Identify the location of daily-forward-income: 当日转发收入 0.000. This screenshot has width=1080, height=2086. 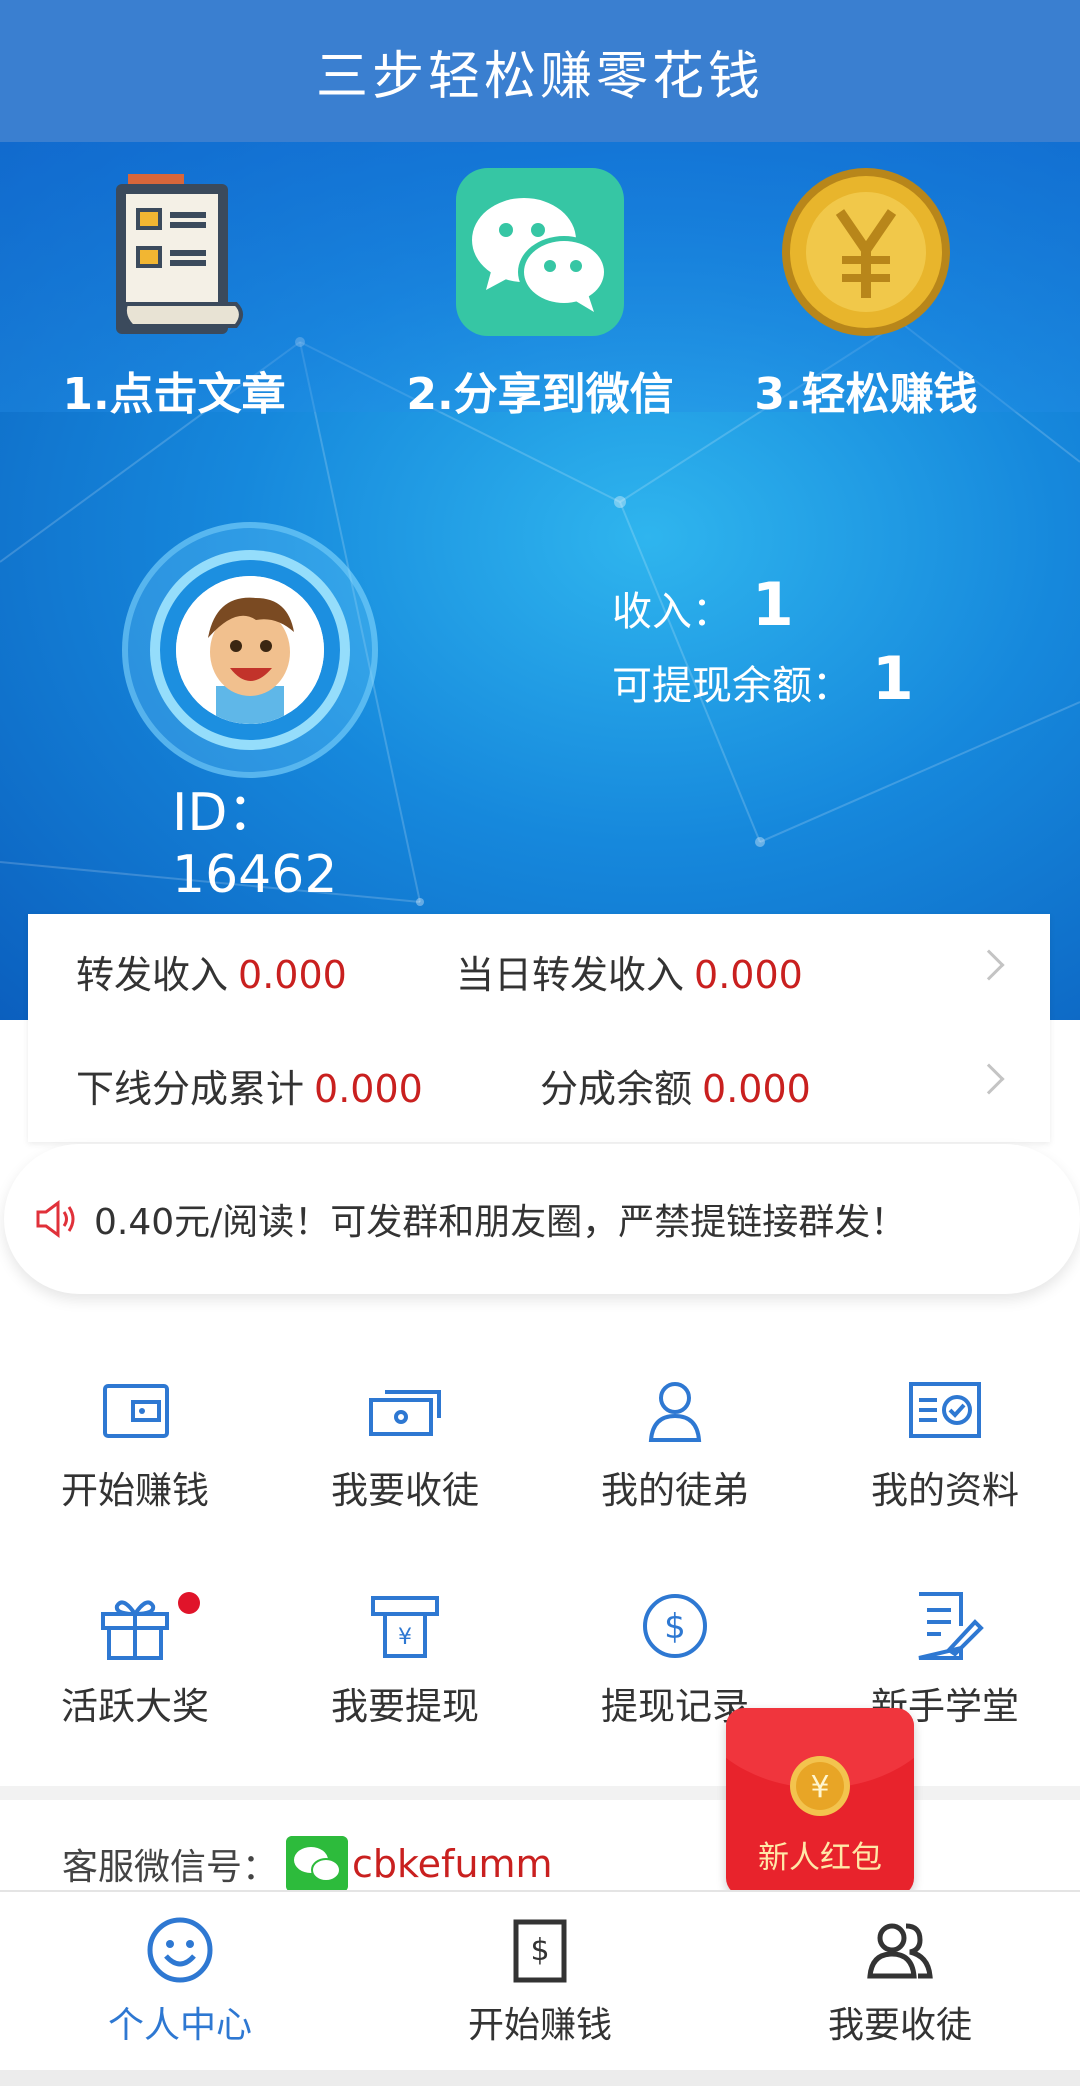
(629, 971).